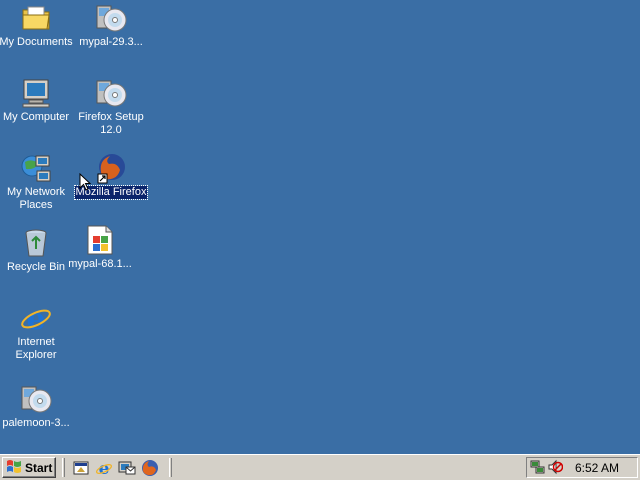 This screenshot has height=482, width=640. Describe the element at coordinates (36, 168) in the screenshot. I see `network-places-icon` at that location.